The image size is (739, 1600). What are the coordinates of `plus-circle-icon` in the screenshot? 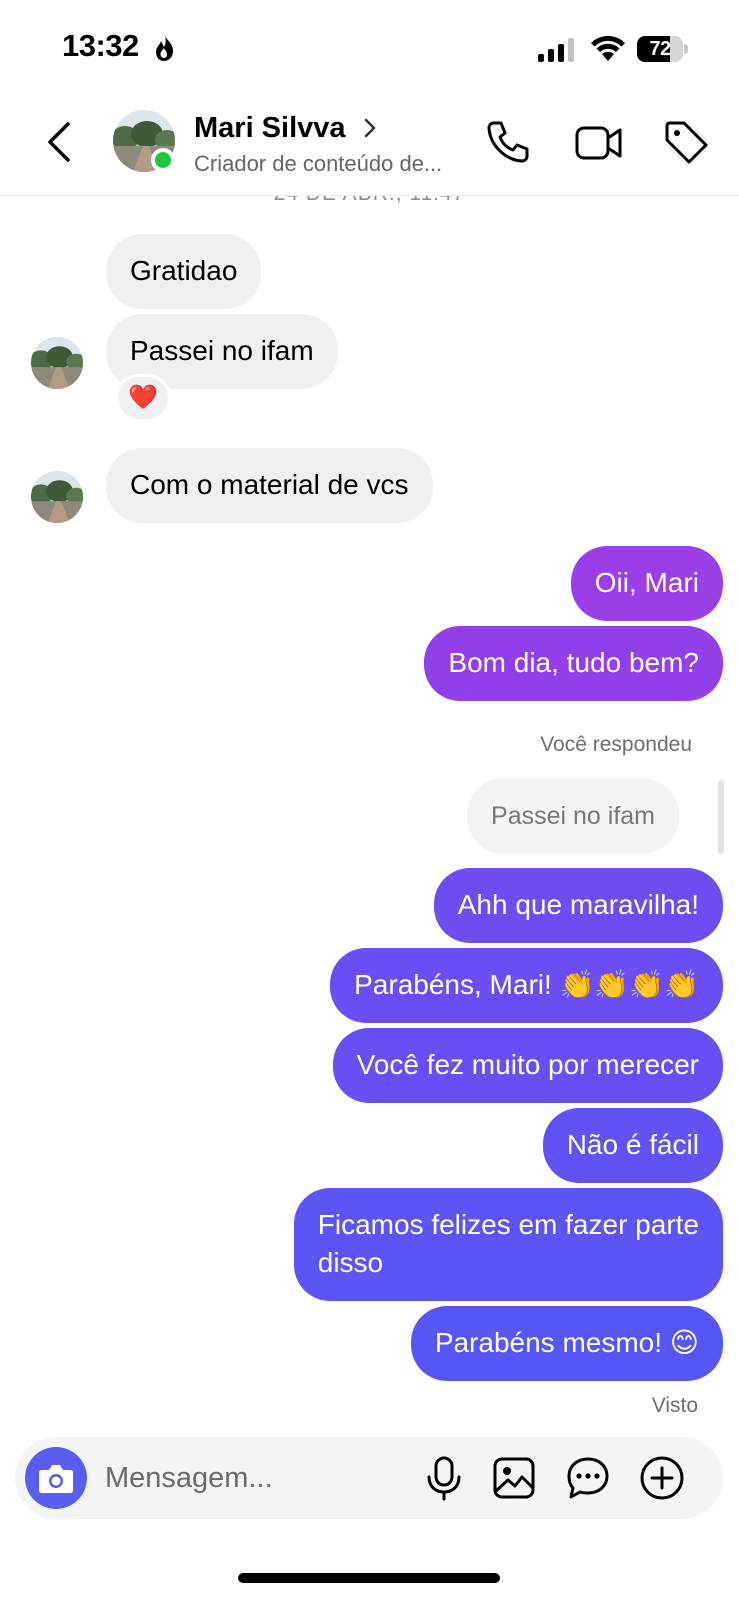 It's located at (662, 1478).